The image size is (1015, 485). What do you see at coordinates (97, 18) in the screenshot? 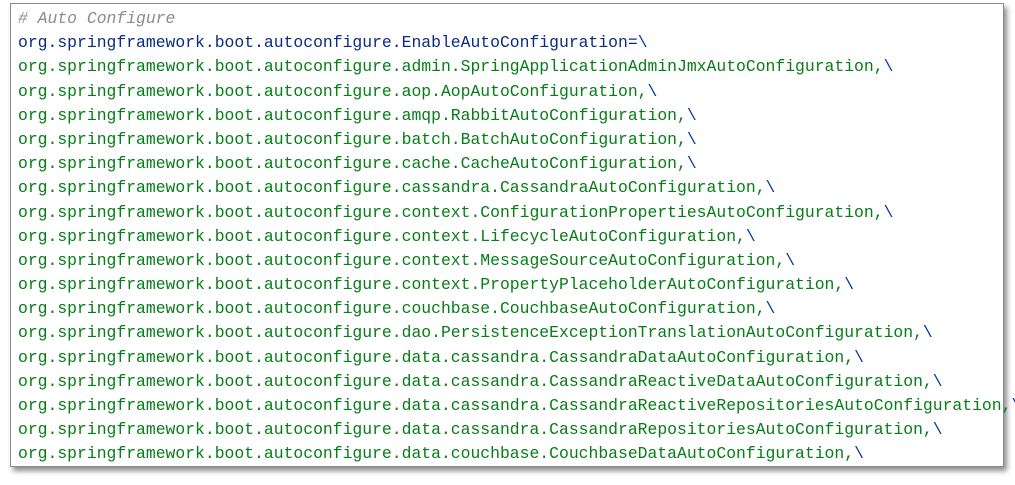
I see `comment-line: # Auto Configure` at bounding box center [97, 18].